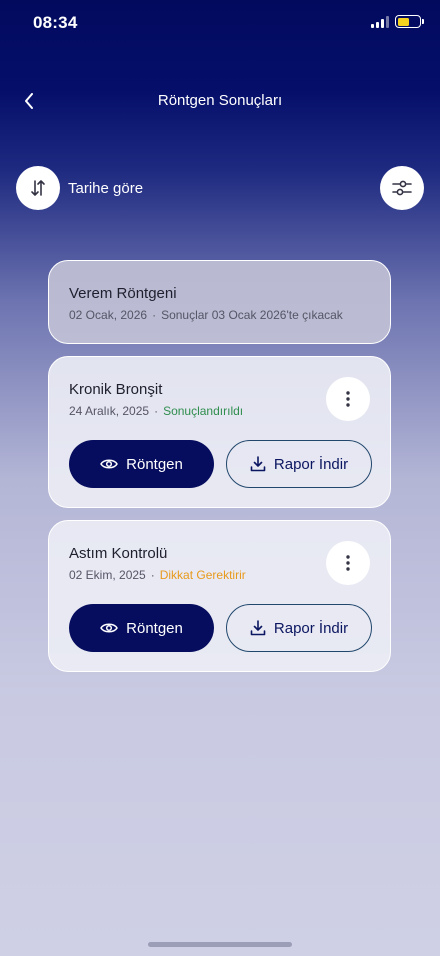 Image resolution: width=440 pixels, height=956 pixels. I want to click on status-time: 08:34, so click(55, 22).